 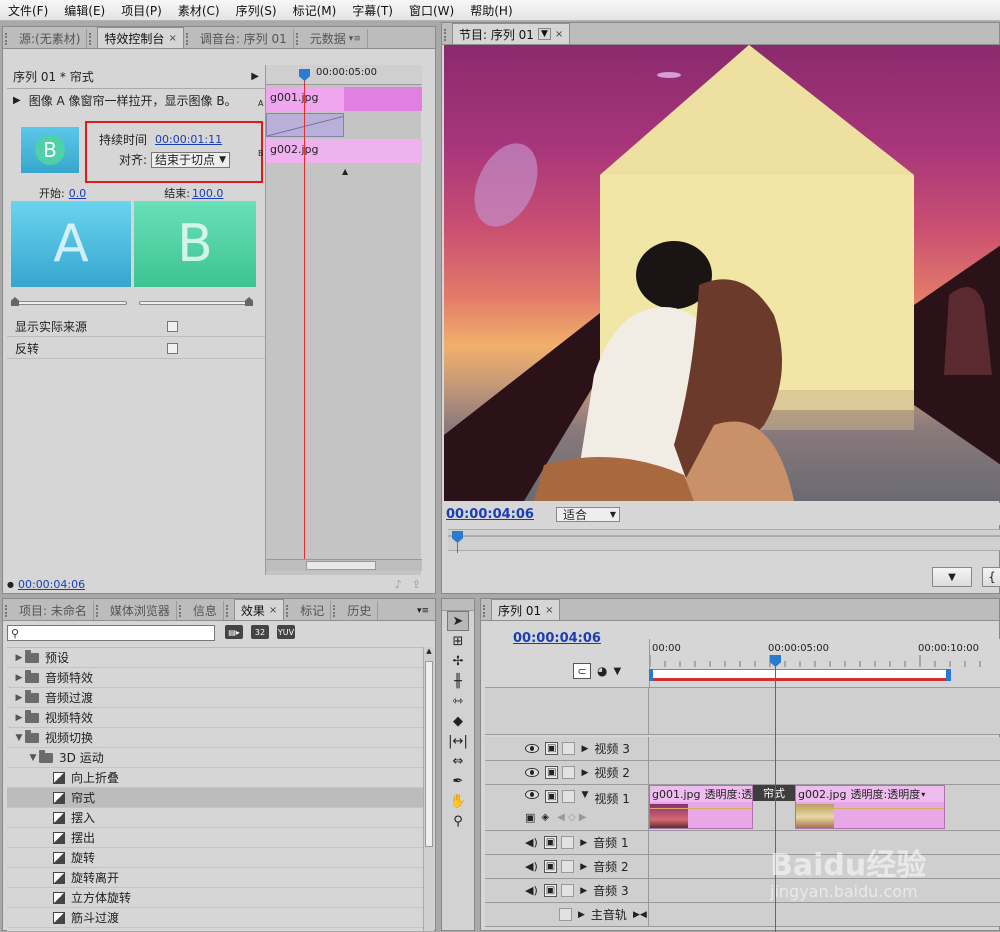 What do you see at coordinates (948, 675) in the screenshot?
I see `work-area-end-handle` at bounding box center [948, 675].